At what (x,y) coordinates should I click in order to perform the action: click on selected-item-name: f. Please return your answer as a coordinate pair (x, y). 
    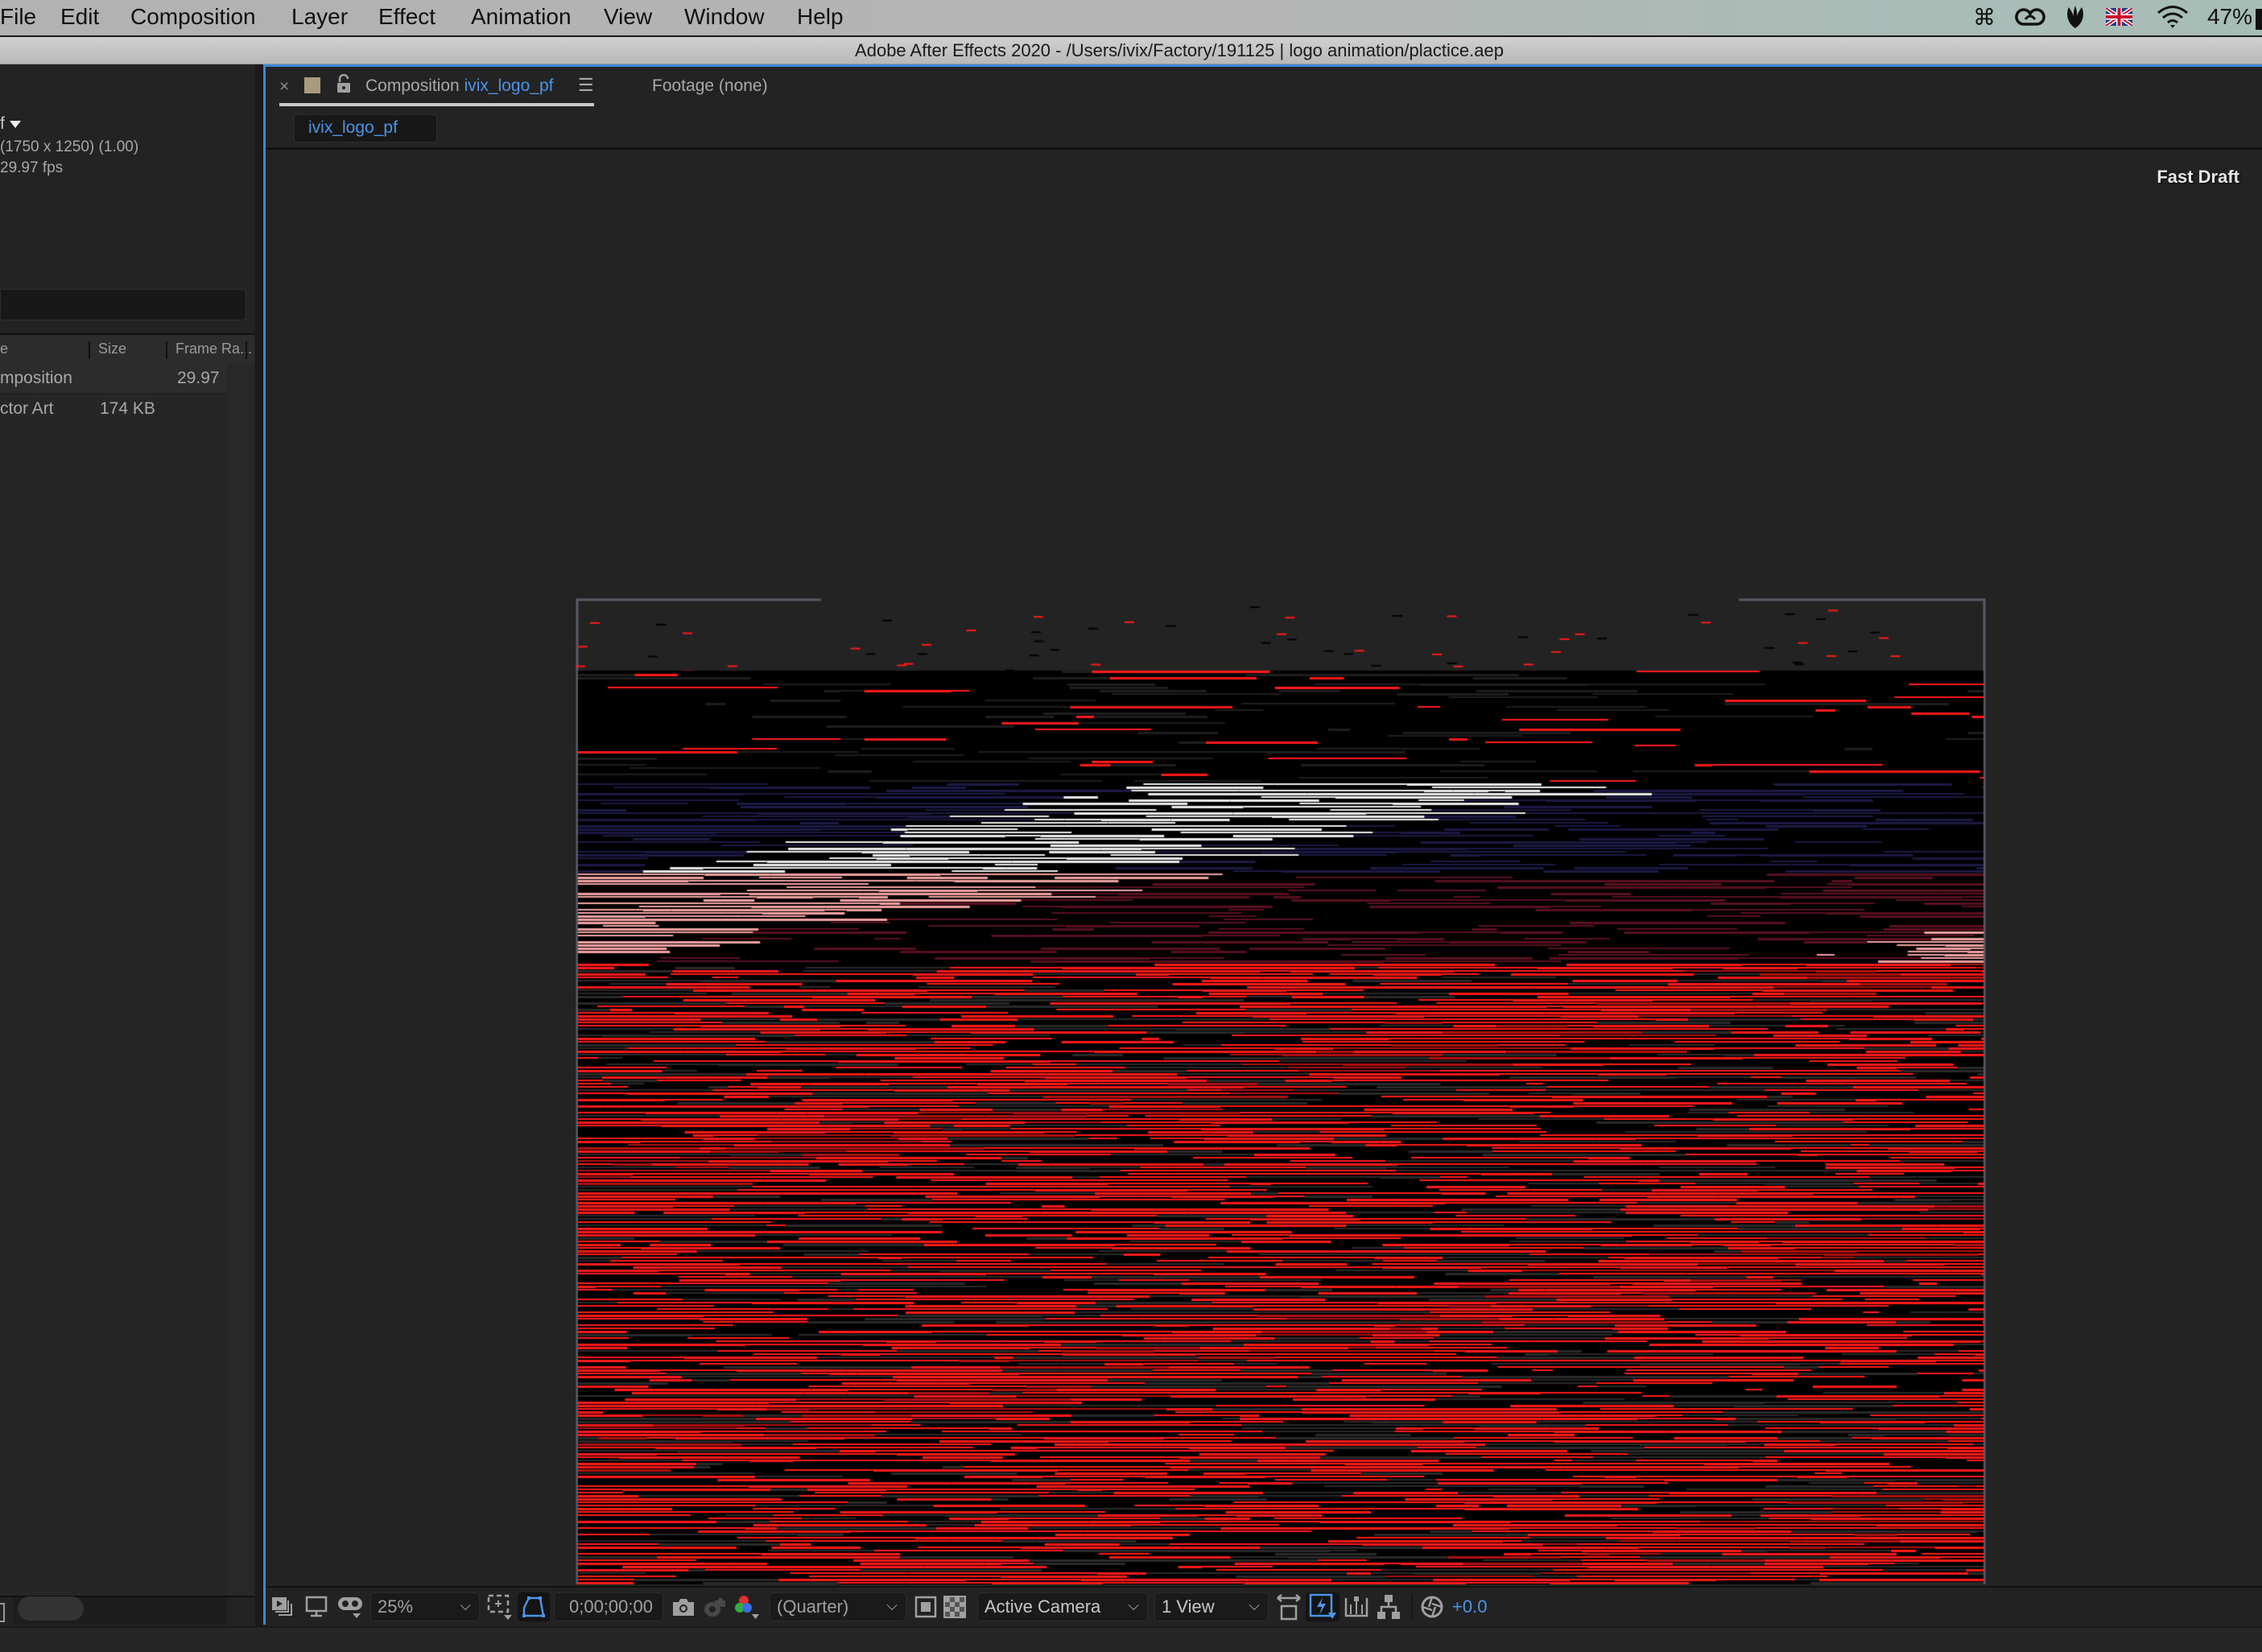
    Looking at the image, I should click on (2, 124).